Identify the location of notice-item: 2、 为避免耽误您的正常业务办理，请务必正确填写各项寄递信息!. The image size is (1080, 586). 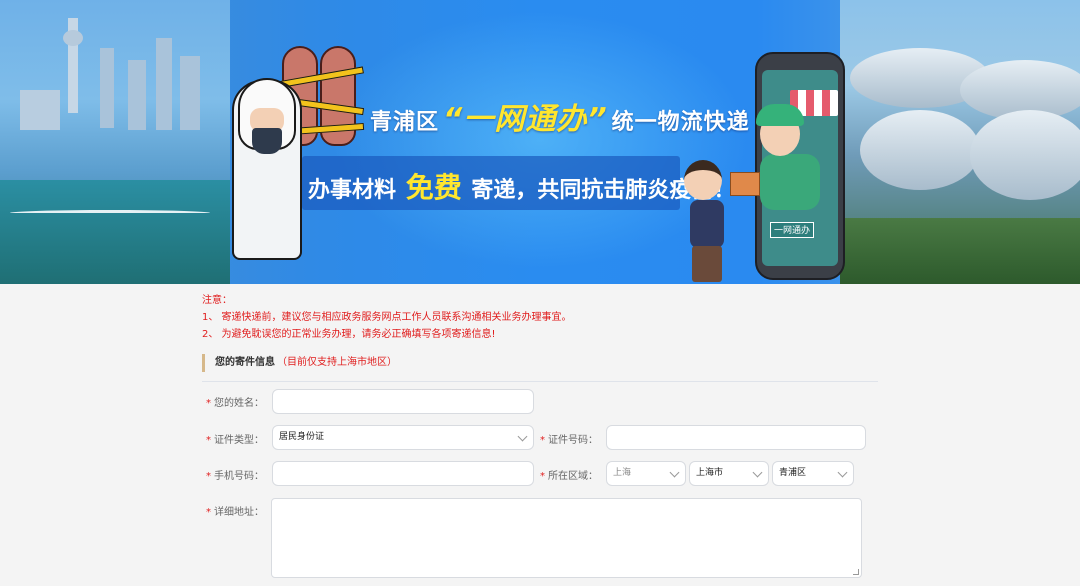
(349, 334).